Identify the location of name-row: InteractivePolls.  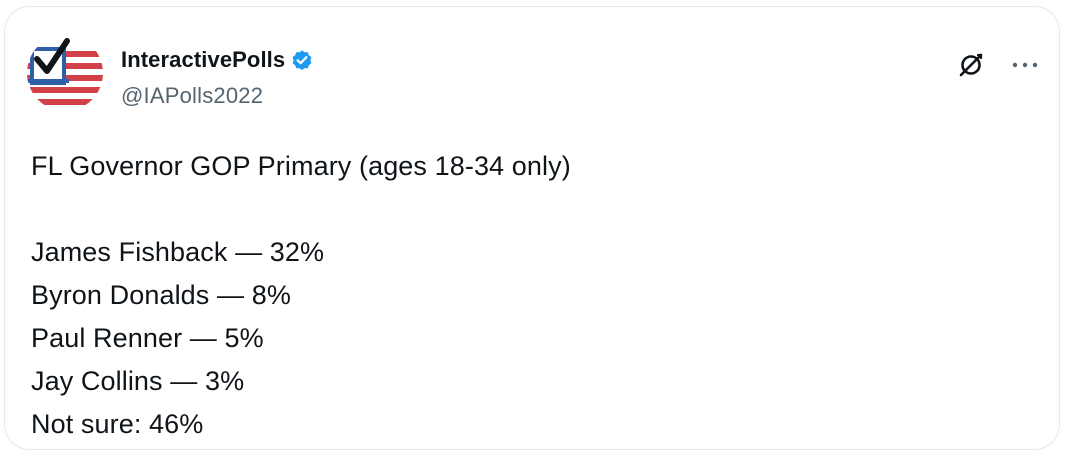
(217, 60).